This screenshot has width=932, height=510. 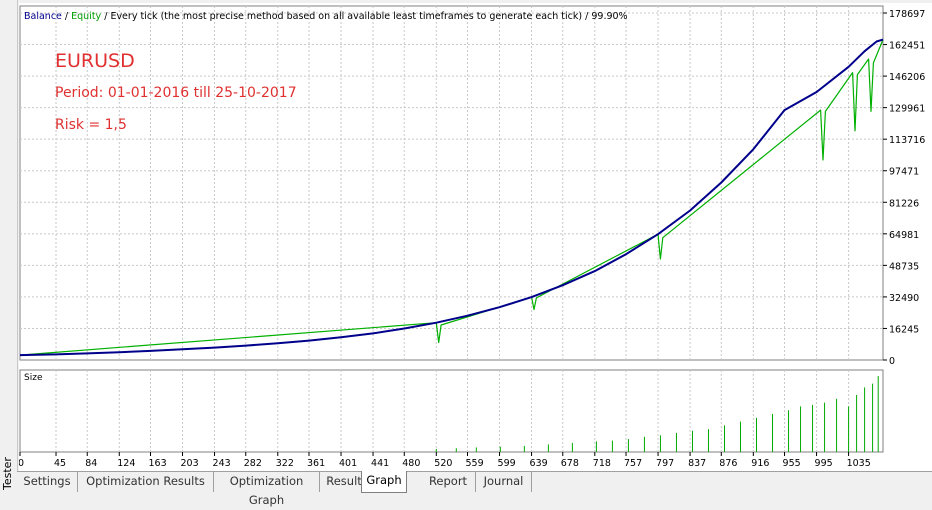 I want to click on y-tick-label-7: 113716, so click(x=907, y=140).